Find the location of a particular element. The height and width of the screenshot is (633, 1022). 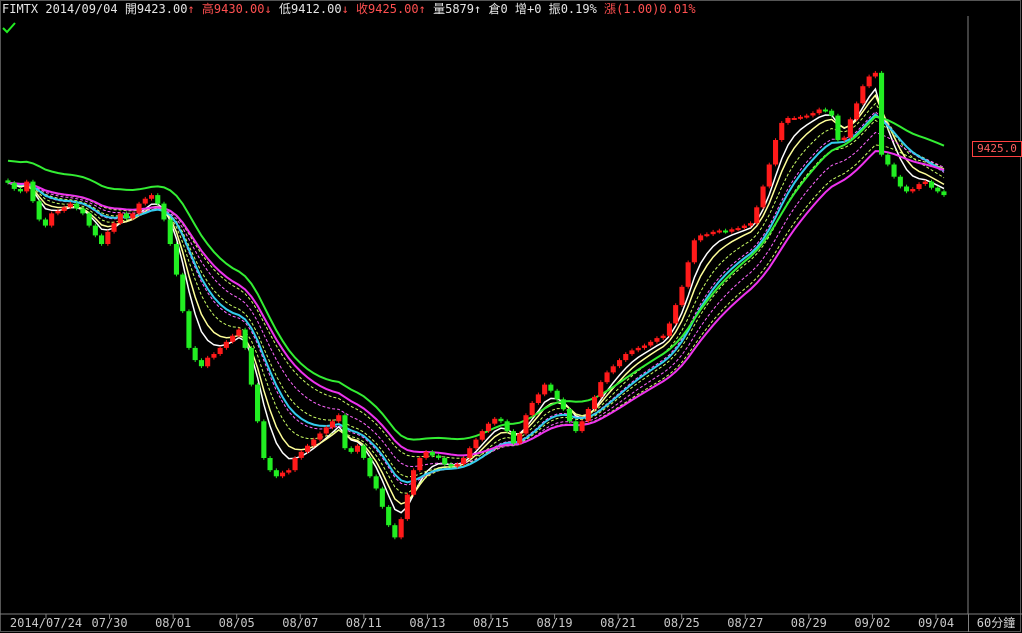

x-axis-tick-label: 08/27 is located at coordinates (745, 623).